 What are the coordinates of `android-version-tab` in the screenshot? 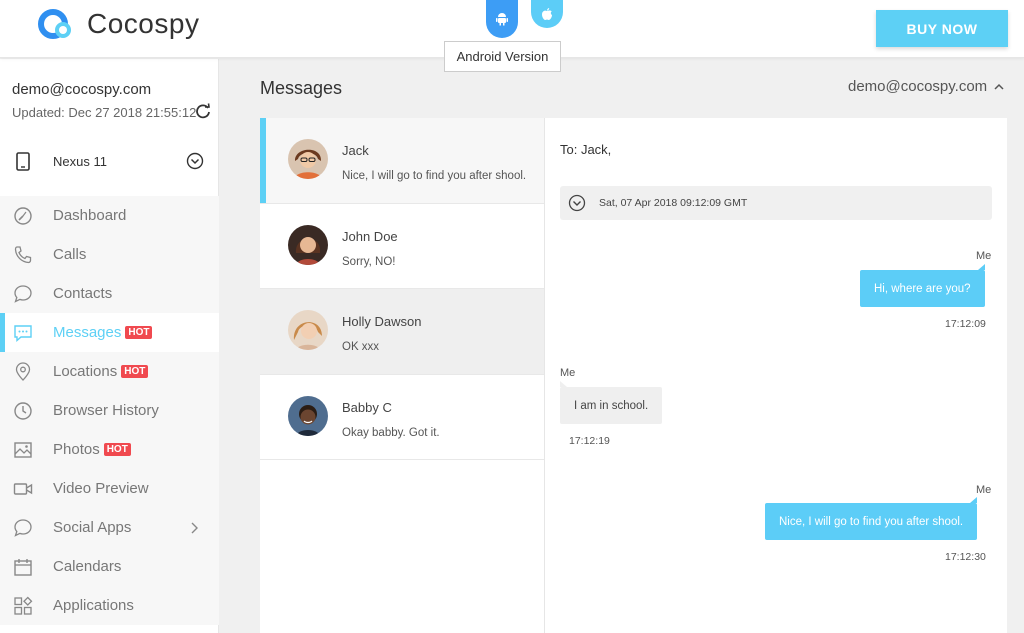 It's located at (502, 19).